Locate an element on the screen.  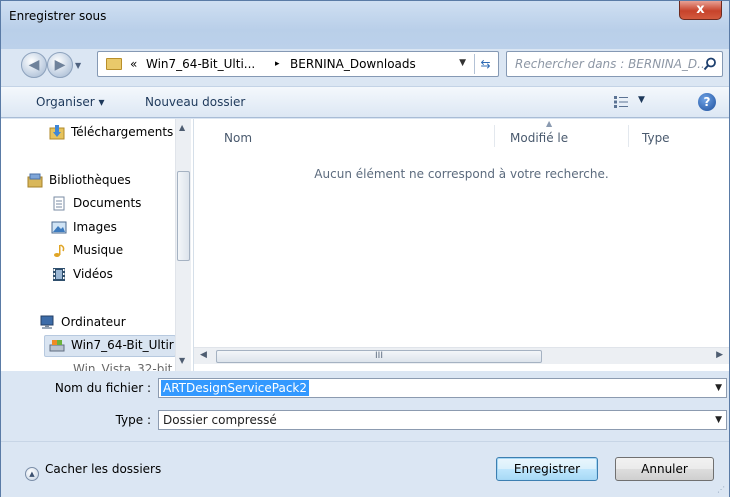
new-folder-button: Nouveau dossier is located at coordinates (195, 102).